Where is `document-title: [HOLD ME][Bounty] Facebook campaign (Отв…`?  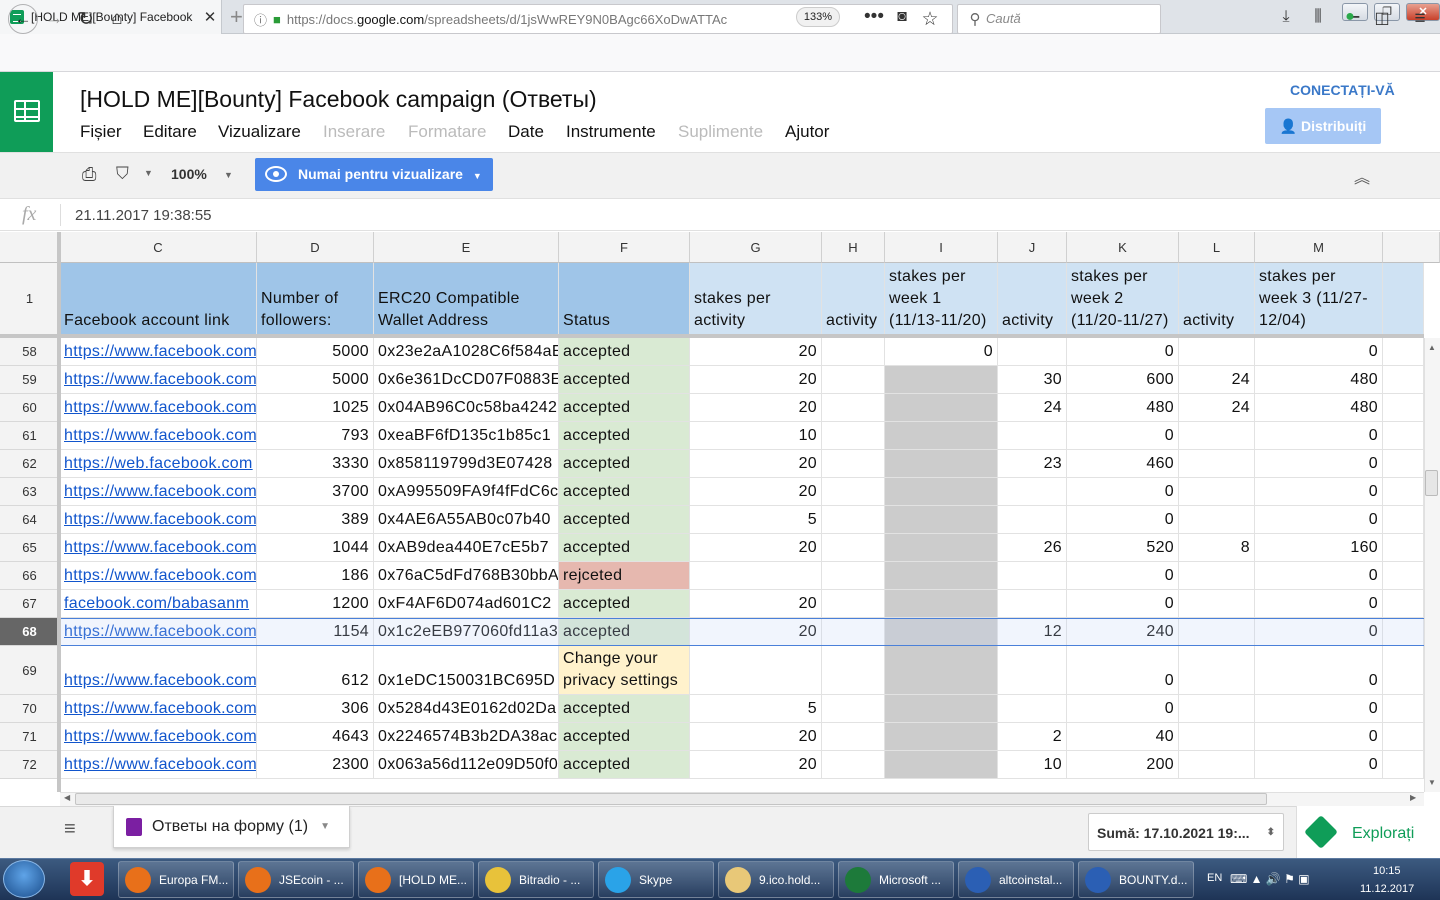
document-title: [HOLD ME][Bounty] Facebook campaign (Отв… is located at coordinates (338, 99).